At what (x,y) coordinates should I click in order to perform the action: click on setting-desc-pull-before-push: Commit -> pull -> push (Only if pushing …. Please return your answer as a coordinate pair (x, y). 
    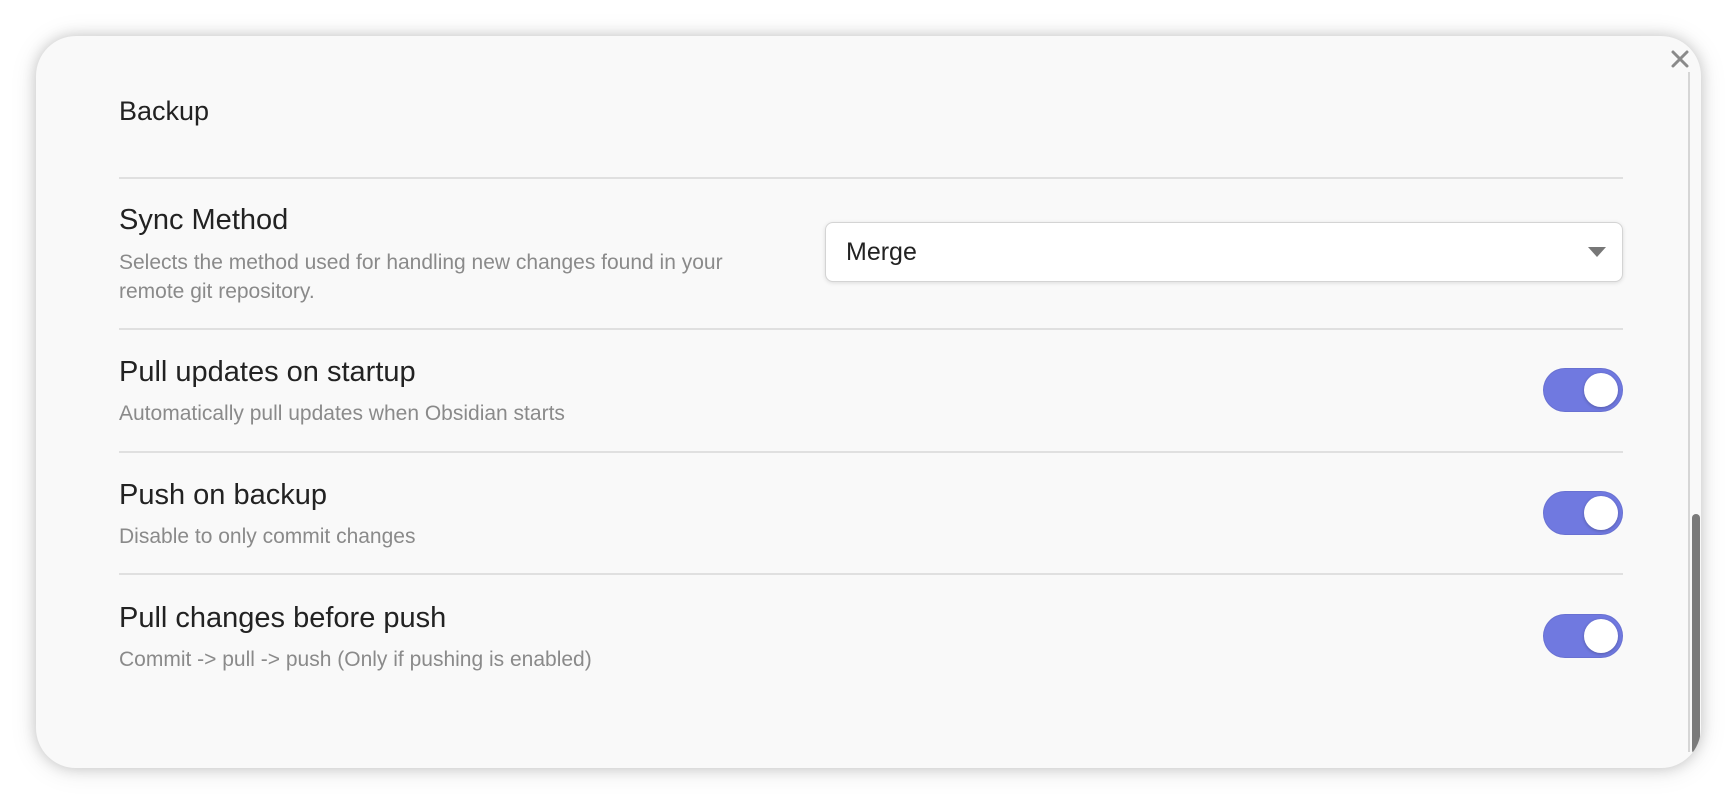
    Looking at the image, I should click on (355, 659).